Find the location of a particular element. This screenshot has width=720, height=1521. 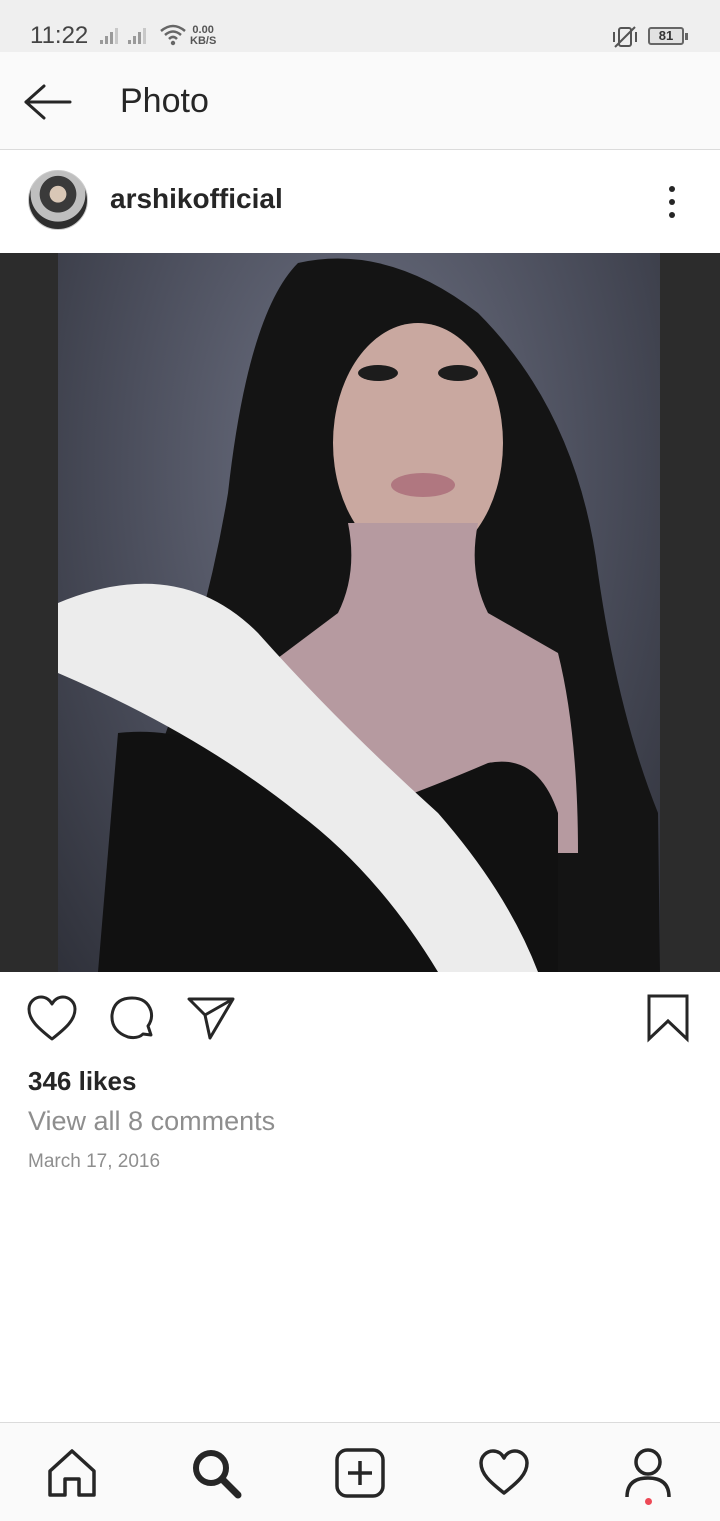

like-button is located at coordinates (52, 1019).